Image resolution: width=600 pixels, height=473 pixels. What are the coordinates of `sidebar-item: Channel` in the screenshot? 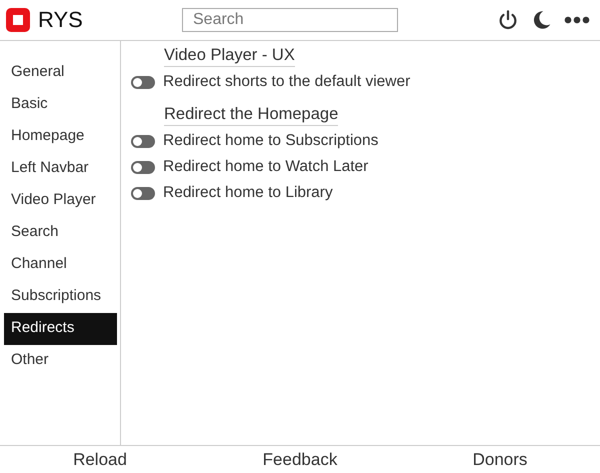 It's located at (60, 265).